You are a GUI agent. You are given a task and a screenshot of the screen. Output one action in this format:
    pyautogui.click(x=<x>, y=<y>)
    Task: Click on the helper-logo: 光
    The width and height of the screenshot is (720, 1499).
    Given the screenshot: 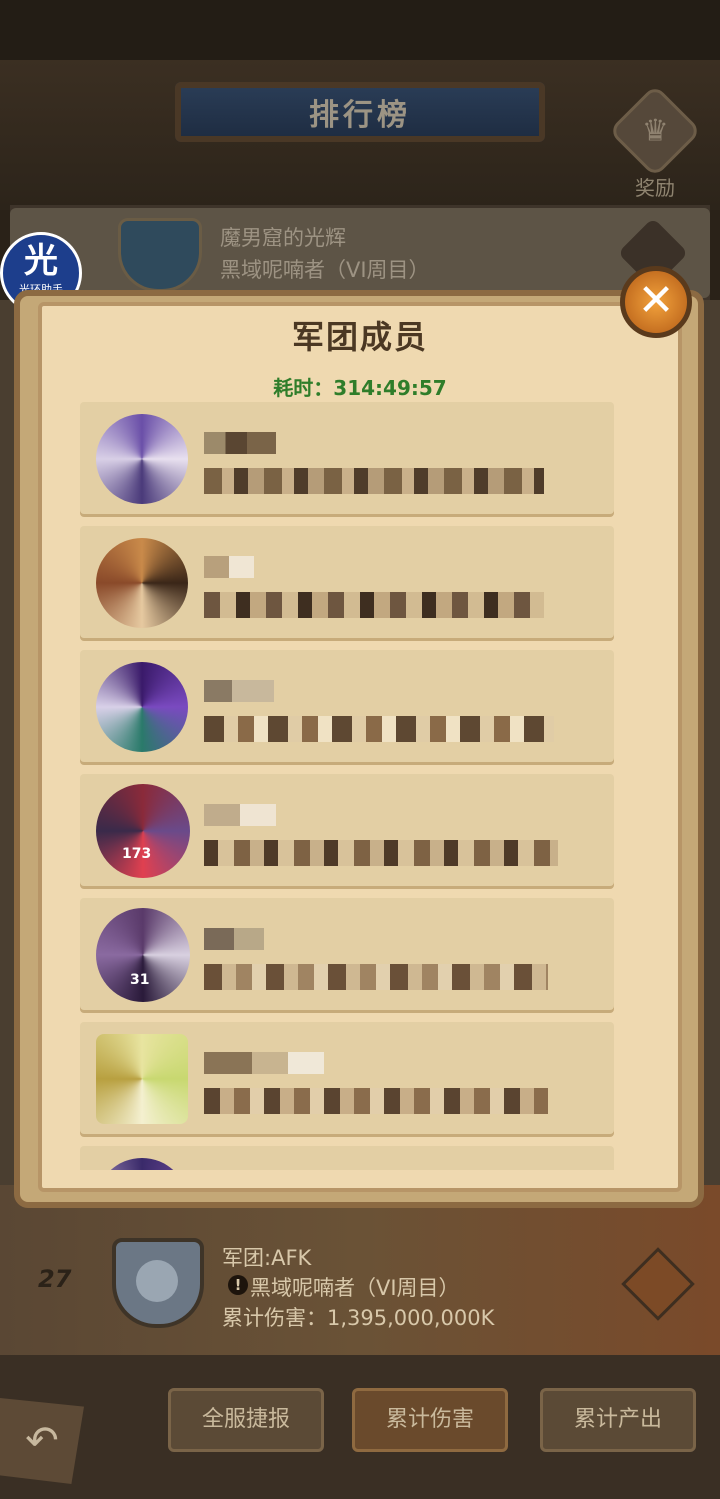 What is the action you would take?
    pyautogui.click(x=41, y=261)
    